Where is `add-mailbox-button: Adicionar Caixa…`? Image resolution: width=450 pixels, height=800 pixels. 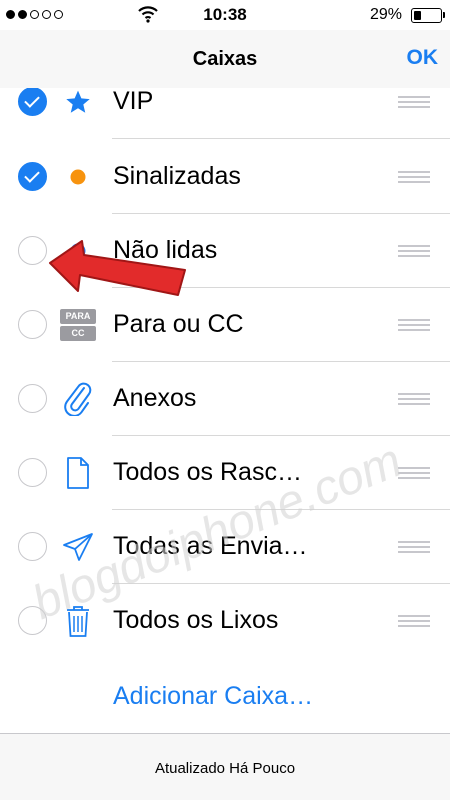
add-mailbox-button: Adicionar Caixa… is located at coordinates (213, 696).